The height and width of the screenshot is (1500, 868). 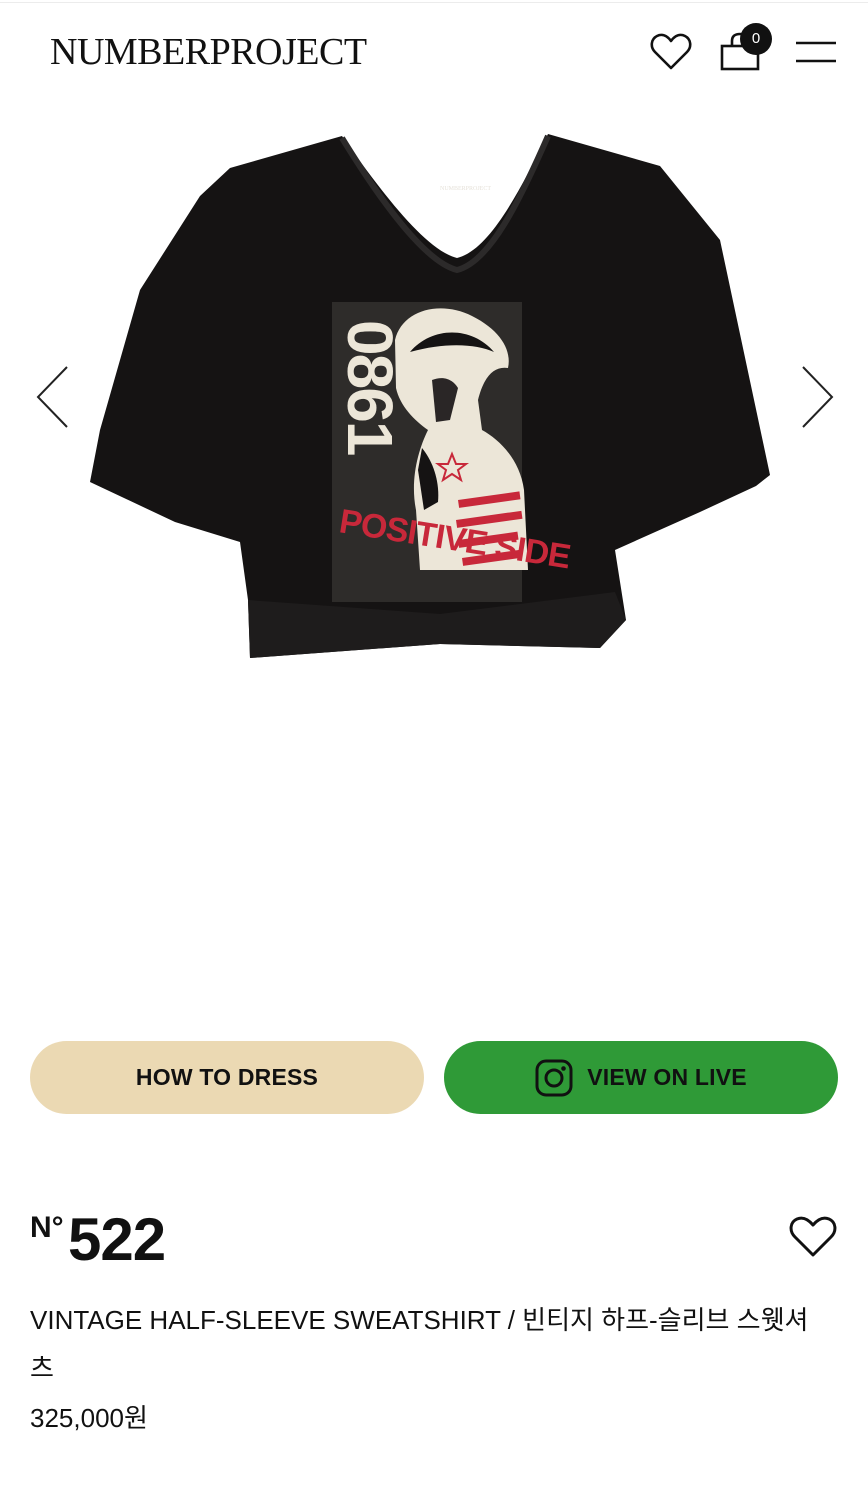 I want to click on gallery-prev-button, so click(x=52, y=397).